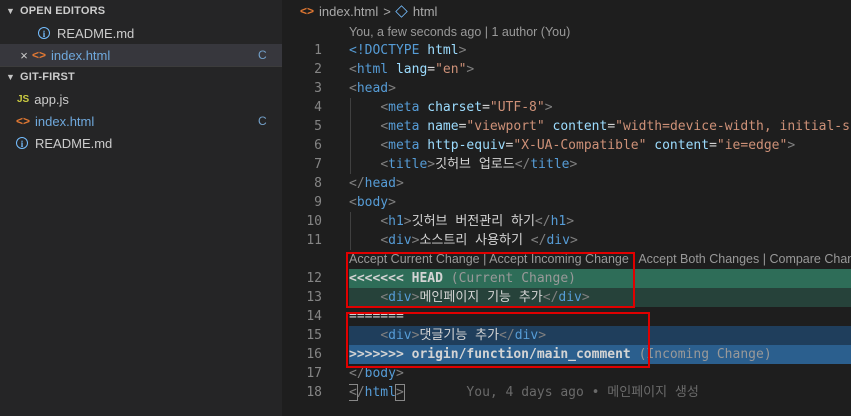 This screenshot has height=416, width=851. I want to click on code-token: 깃허브 업로드, so click(475, 164).